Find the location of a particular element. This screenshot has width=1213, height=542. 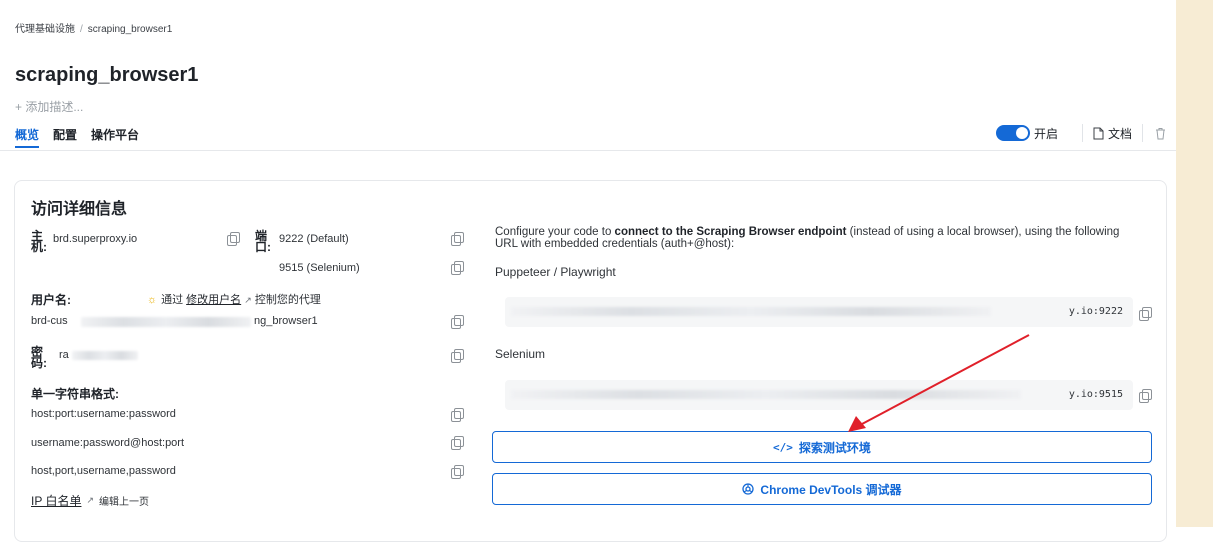

page-title: scraping_browser1 is located at coordinates (107, 75).